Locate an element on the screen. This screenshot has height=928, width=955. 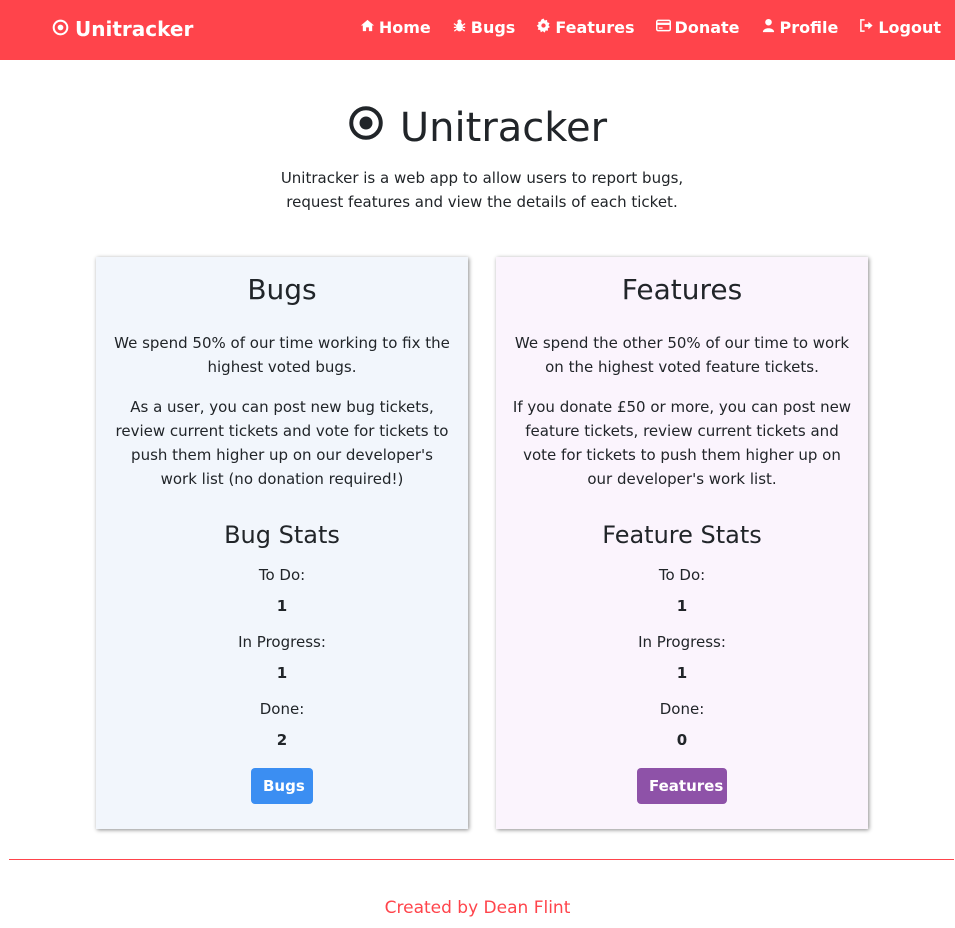
bug-done-value: 2 is located at coordinates (282, 740).